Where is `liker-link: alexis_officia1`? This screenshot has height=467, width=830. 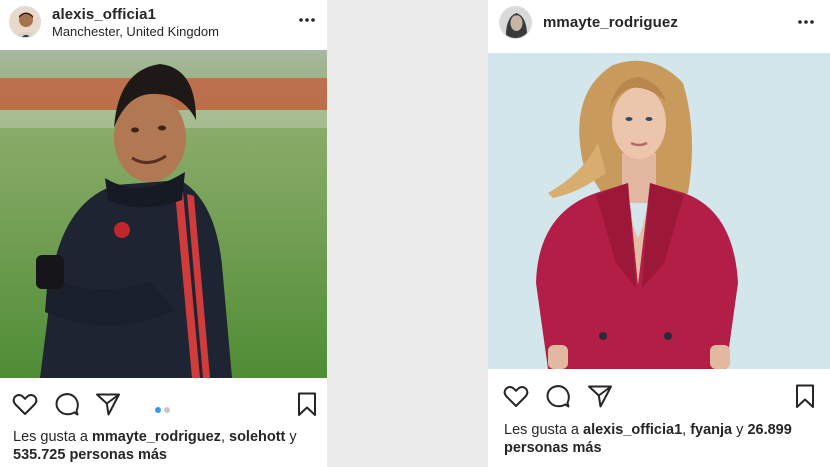
liker-link: alexis_officia1 is located at coordinates (632, 430).